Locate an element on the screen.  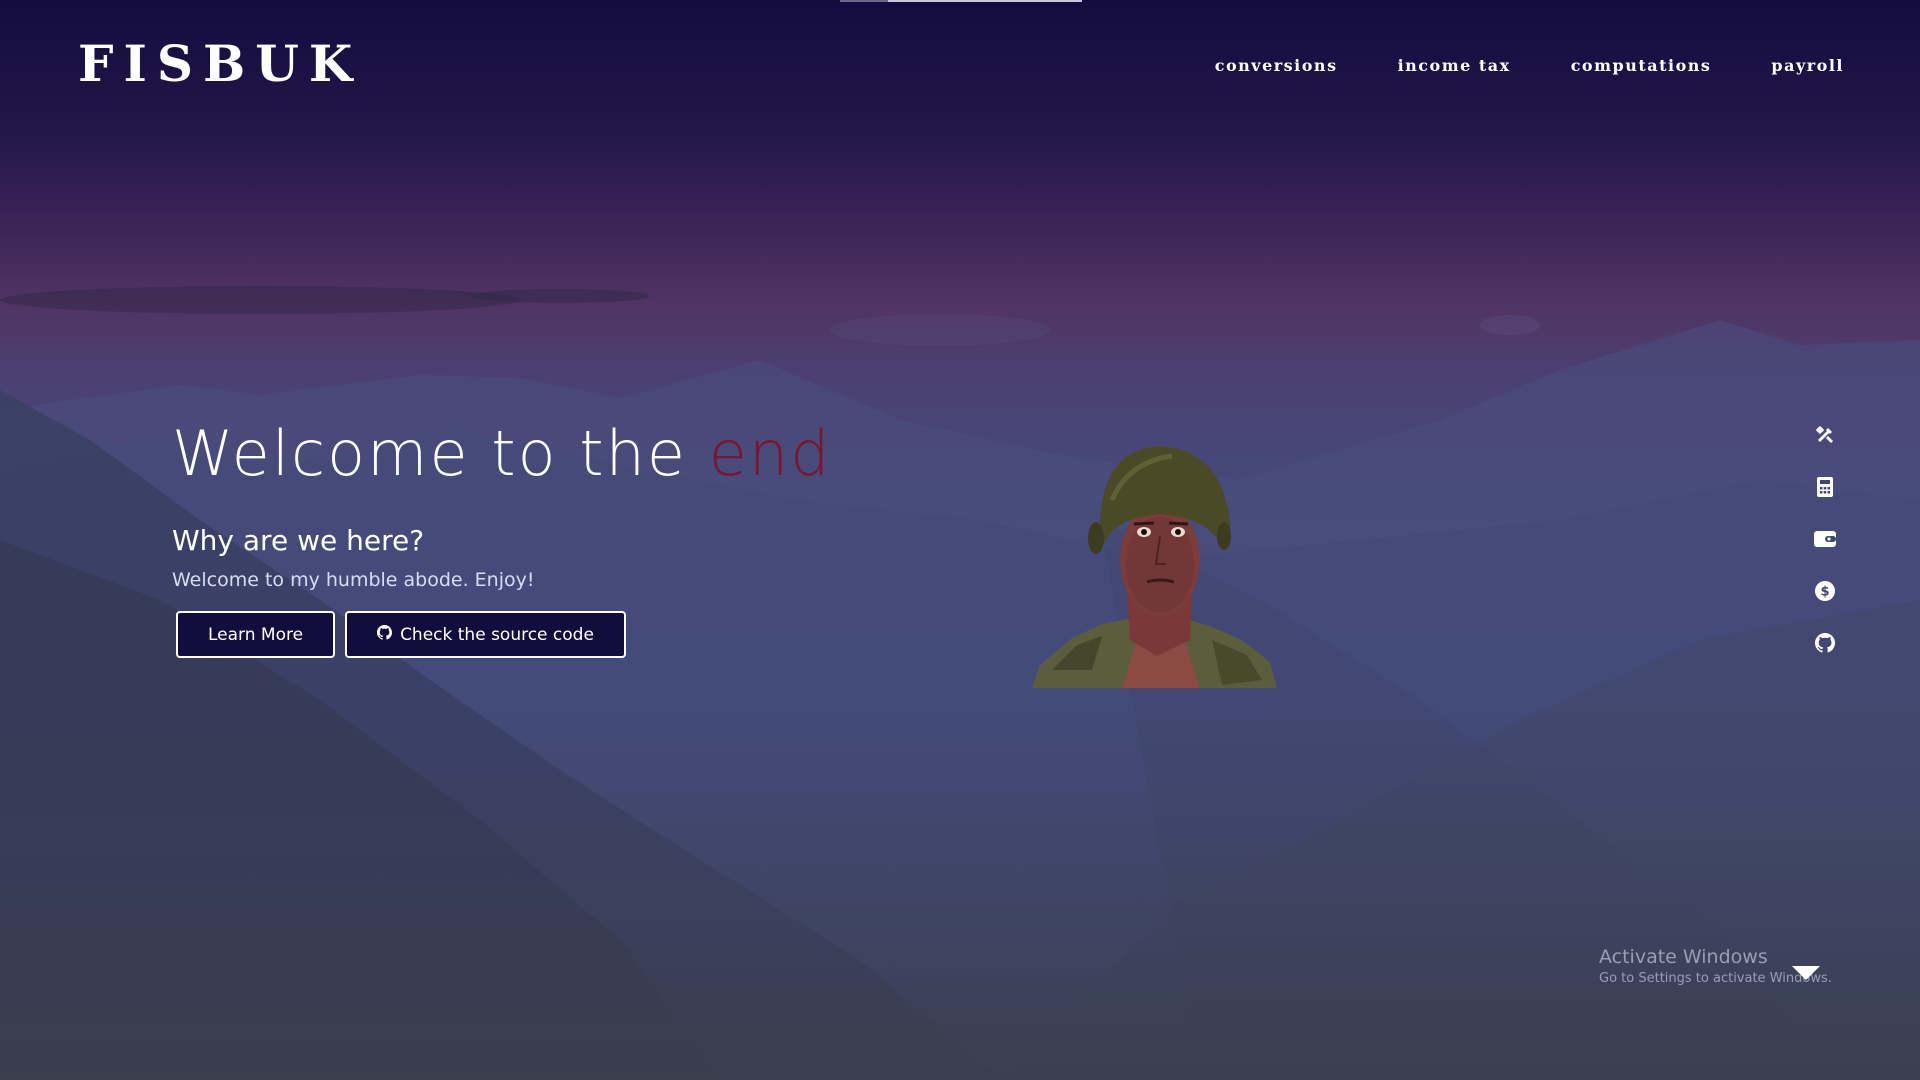
nav-item-computations: computations is located at coordinates (1641, 65).